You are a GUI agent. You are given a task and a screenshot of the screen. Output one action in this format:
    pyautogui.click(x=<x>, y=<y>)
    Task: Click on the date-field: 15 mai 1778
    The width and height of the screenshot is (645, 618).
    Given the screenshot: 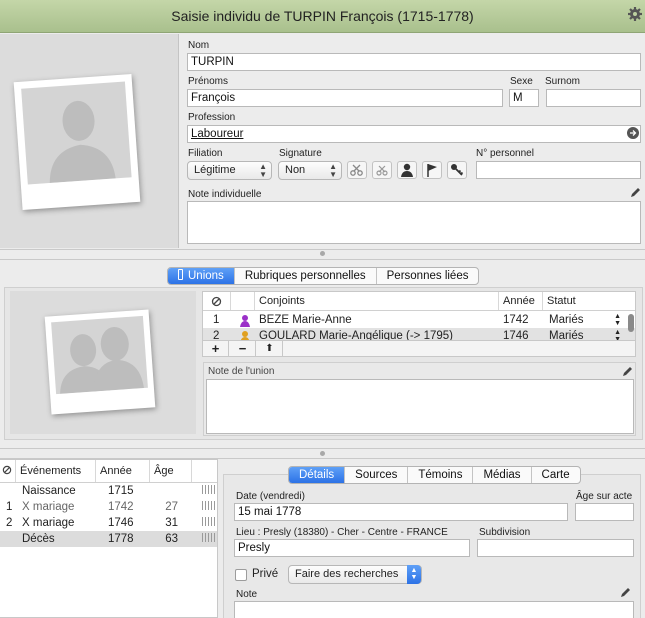 What is the action you would take?
    pyautogui.click(x=401, y=512)
    